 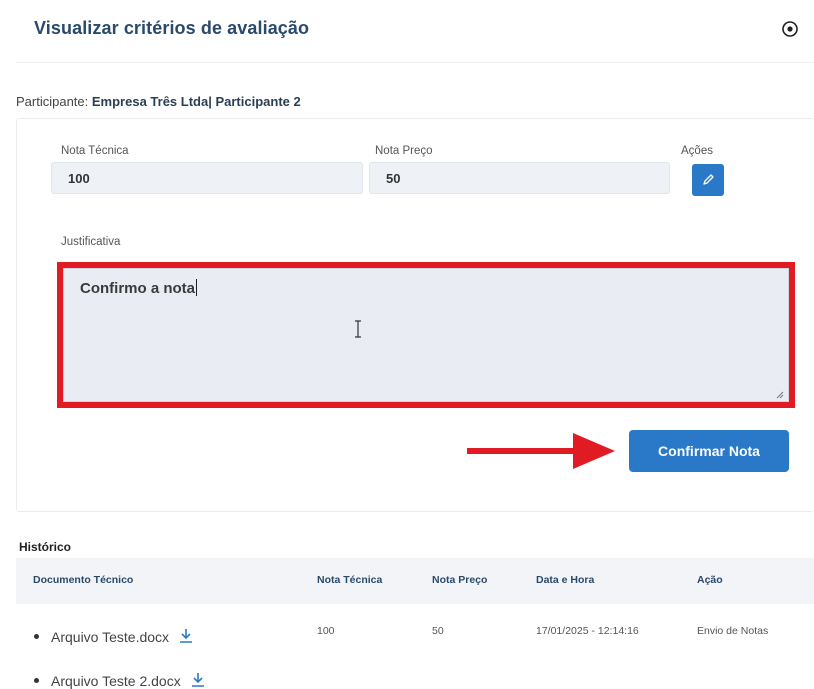 What do you see at coordinates (460, 580) in the screenshot?
I see `col-nota-preco: Nota Preço` at bounding box center [460, 580].